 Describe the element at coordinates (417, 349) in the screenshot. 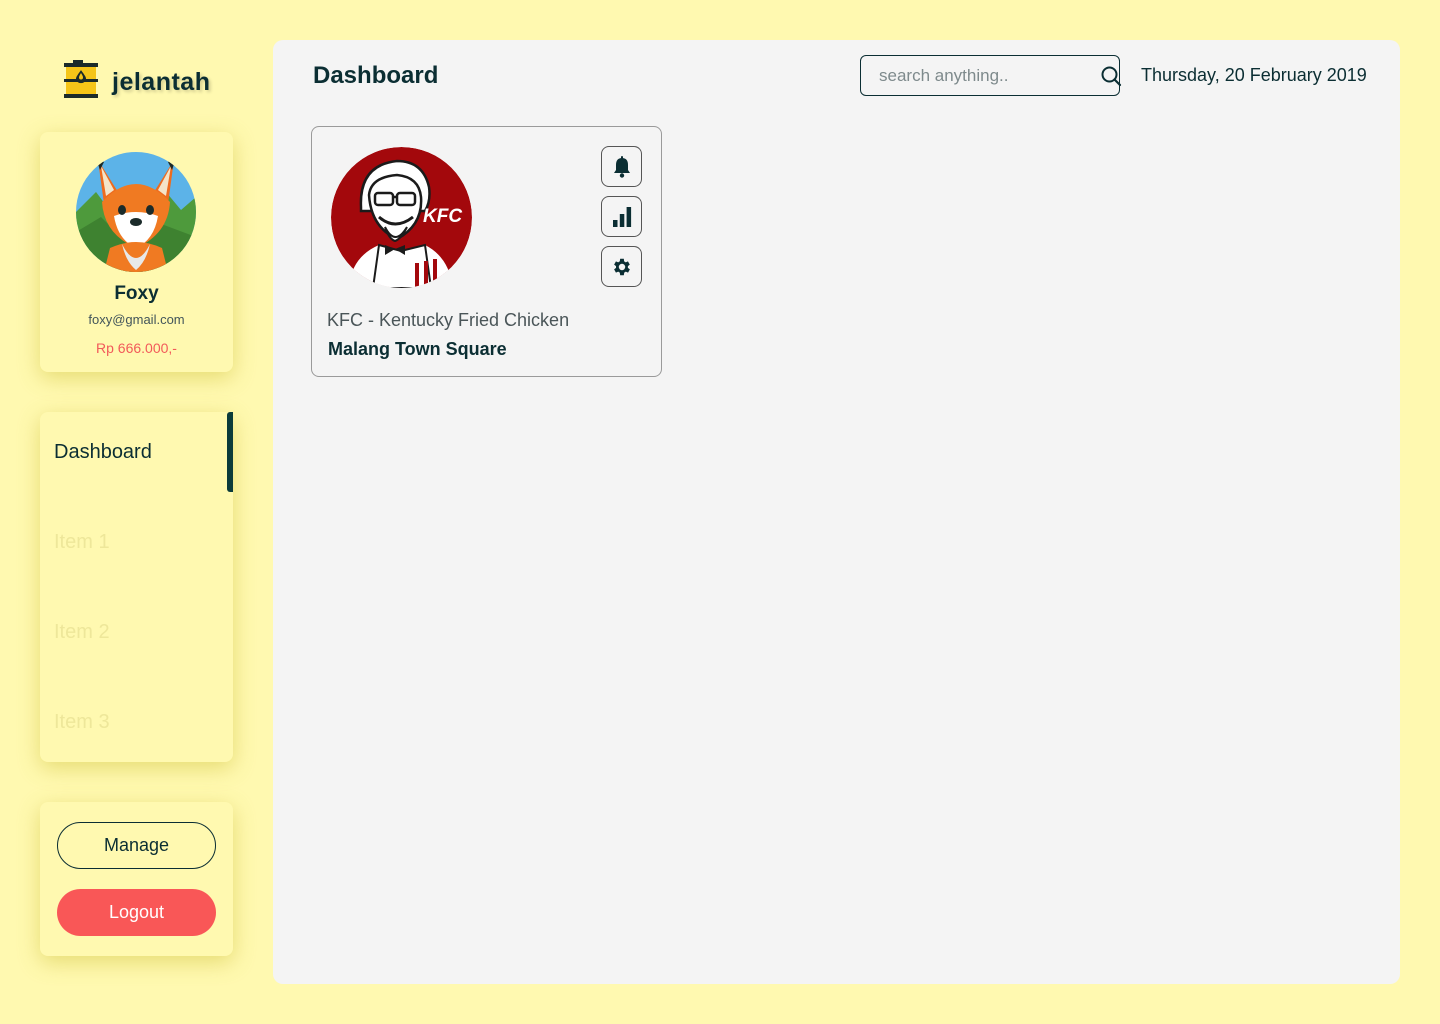

I see `store-location: Malang Town Square` at that location.